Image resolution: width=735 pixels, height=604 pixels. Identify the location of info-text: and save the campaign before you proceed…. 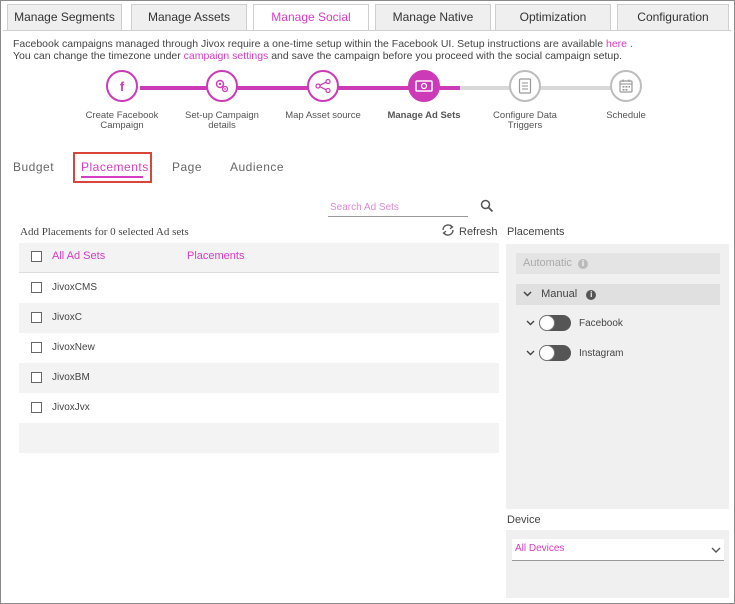
(445, 56).